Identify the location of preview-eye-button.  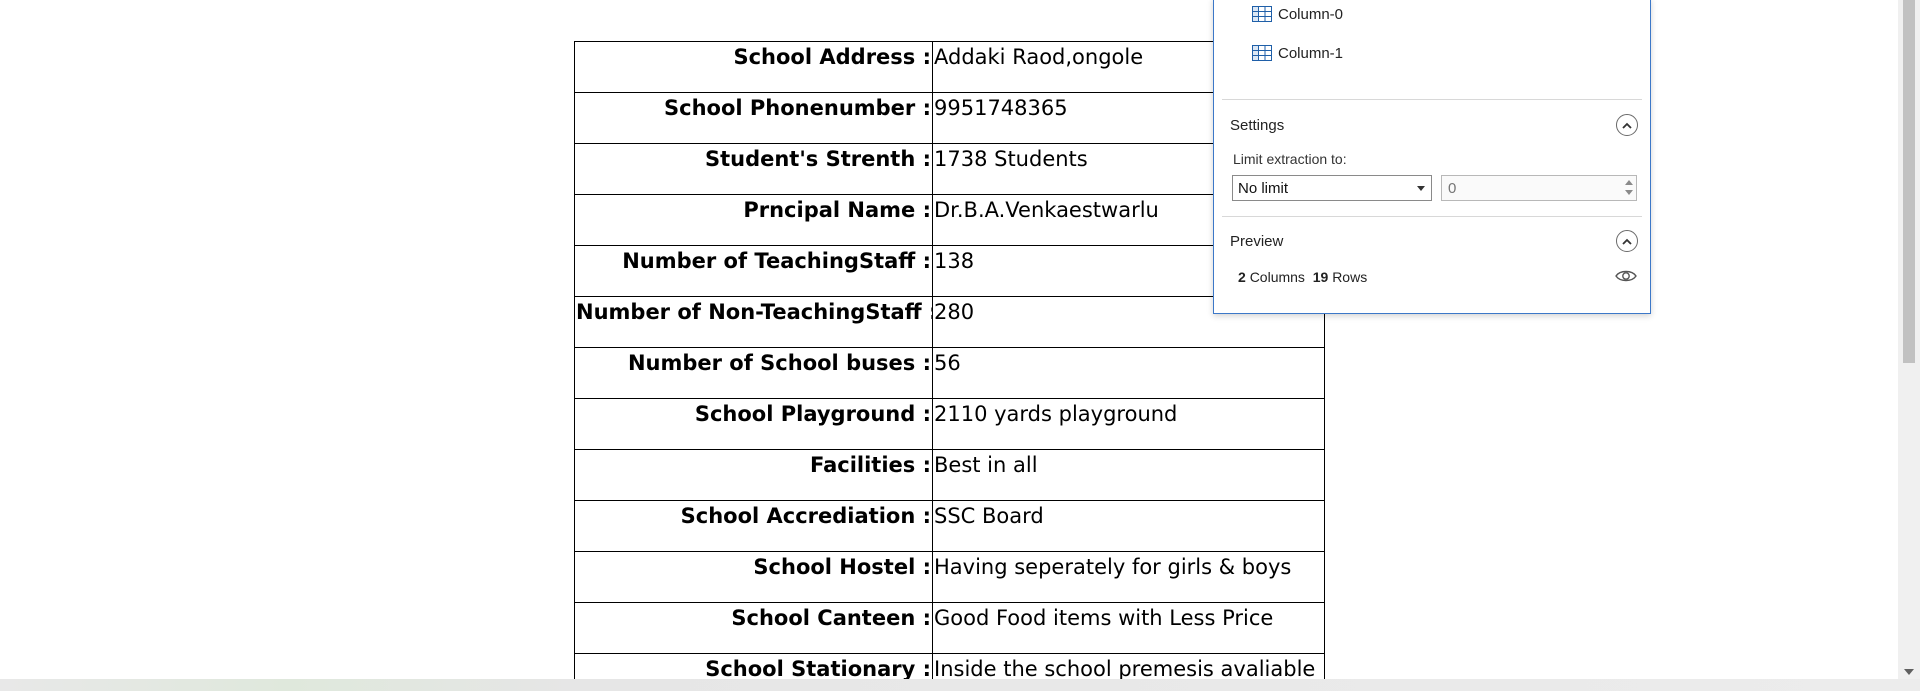
(1626, 276).